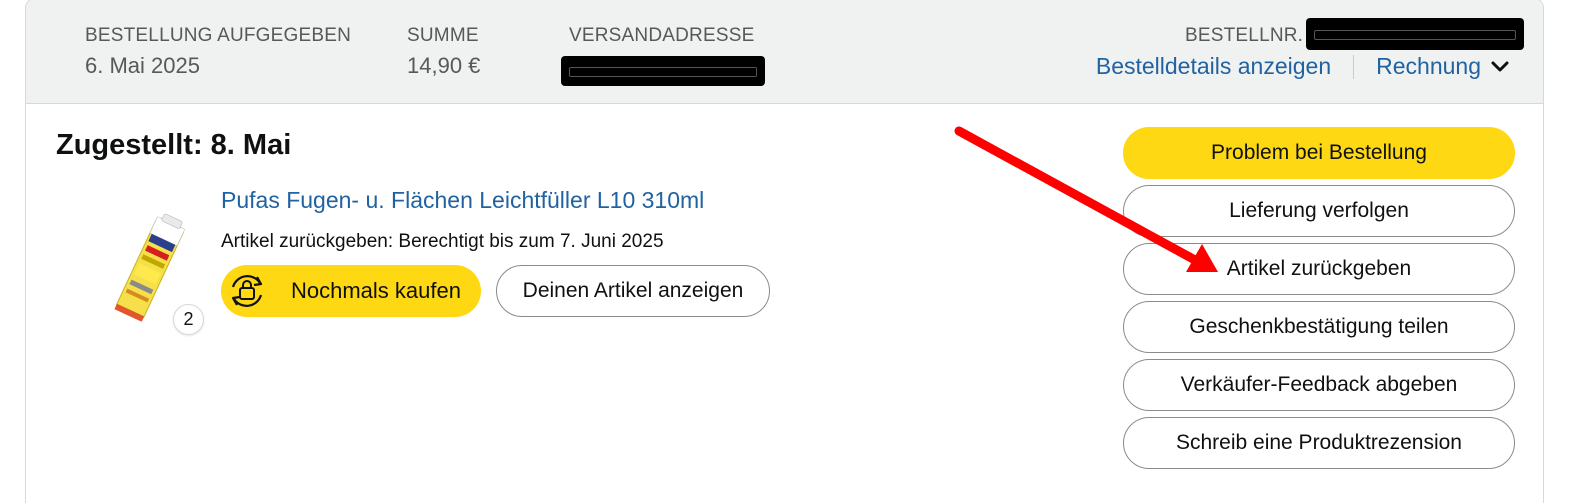 The height and width of the screenshot is (503, 1583). What do you see at coordinates (1319, 211) in the screenshot?
I see `track-package-button: Lieferung verfolgen` at bounding box center [1319, 211].